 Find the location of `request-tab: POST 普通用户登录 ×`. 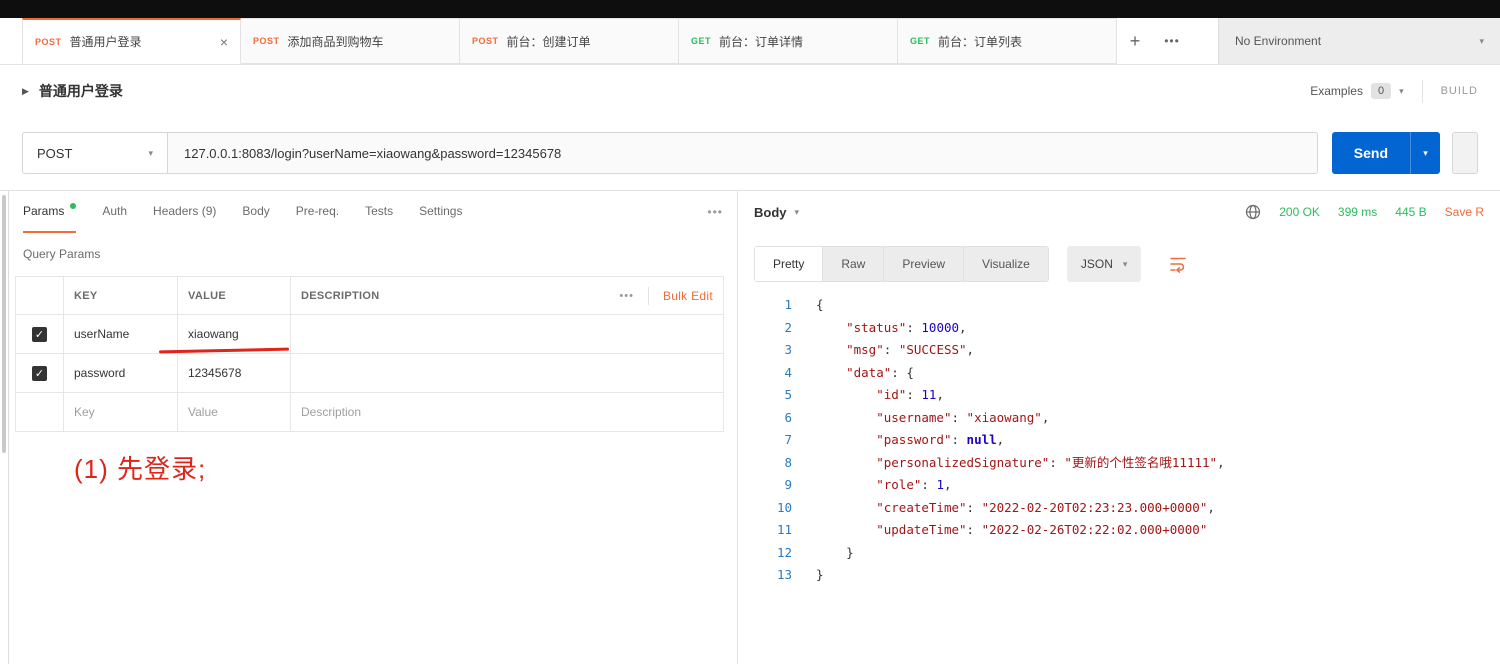

request-tab: POST 普通用户登录 × is located at coordinates (131, 41).